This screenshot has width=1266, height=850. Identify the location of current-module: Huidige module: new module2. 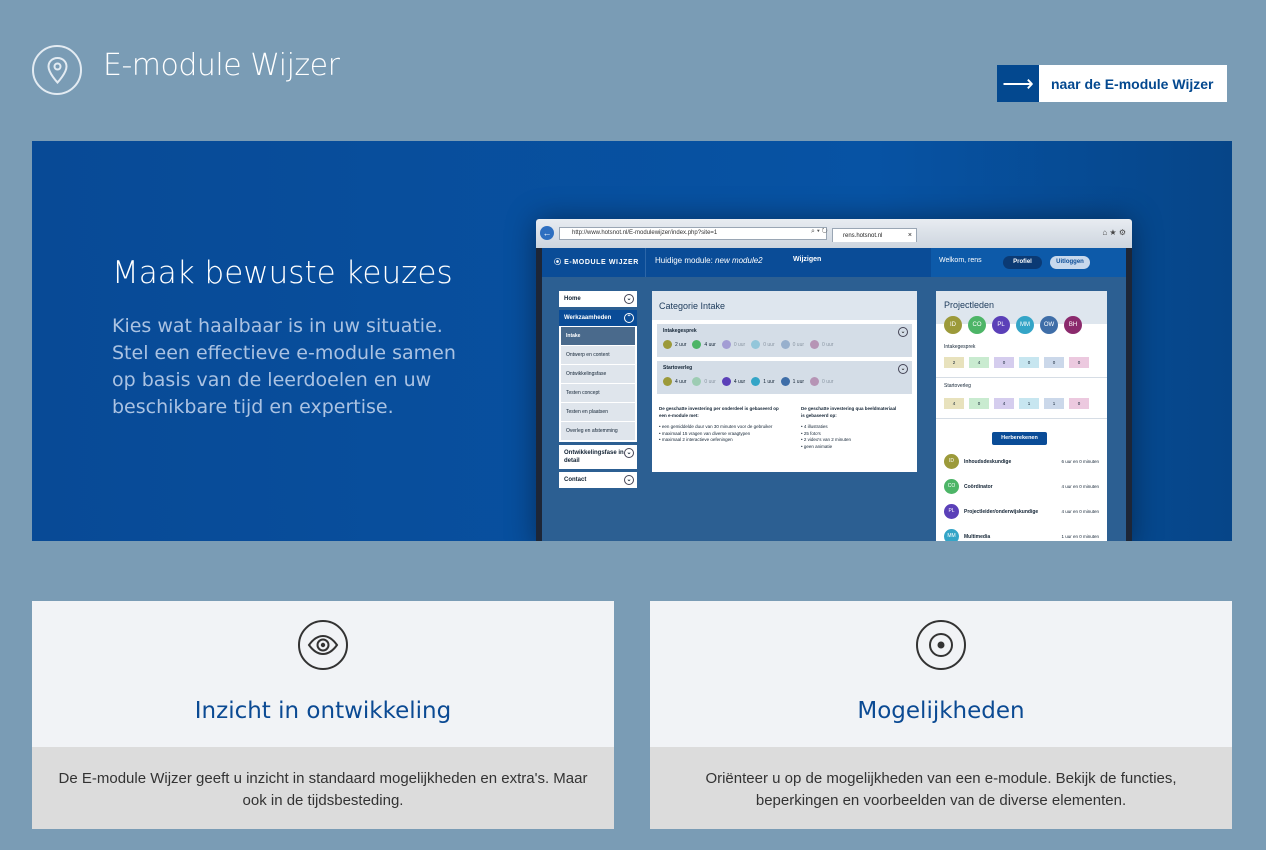
(709, 260).